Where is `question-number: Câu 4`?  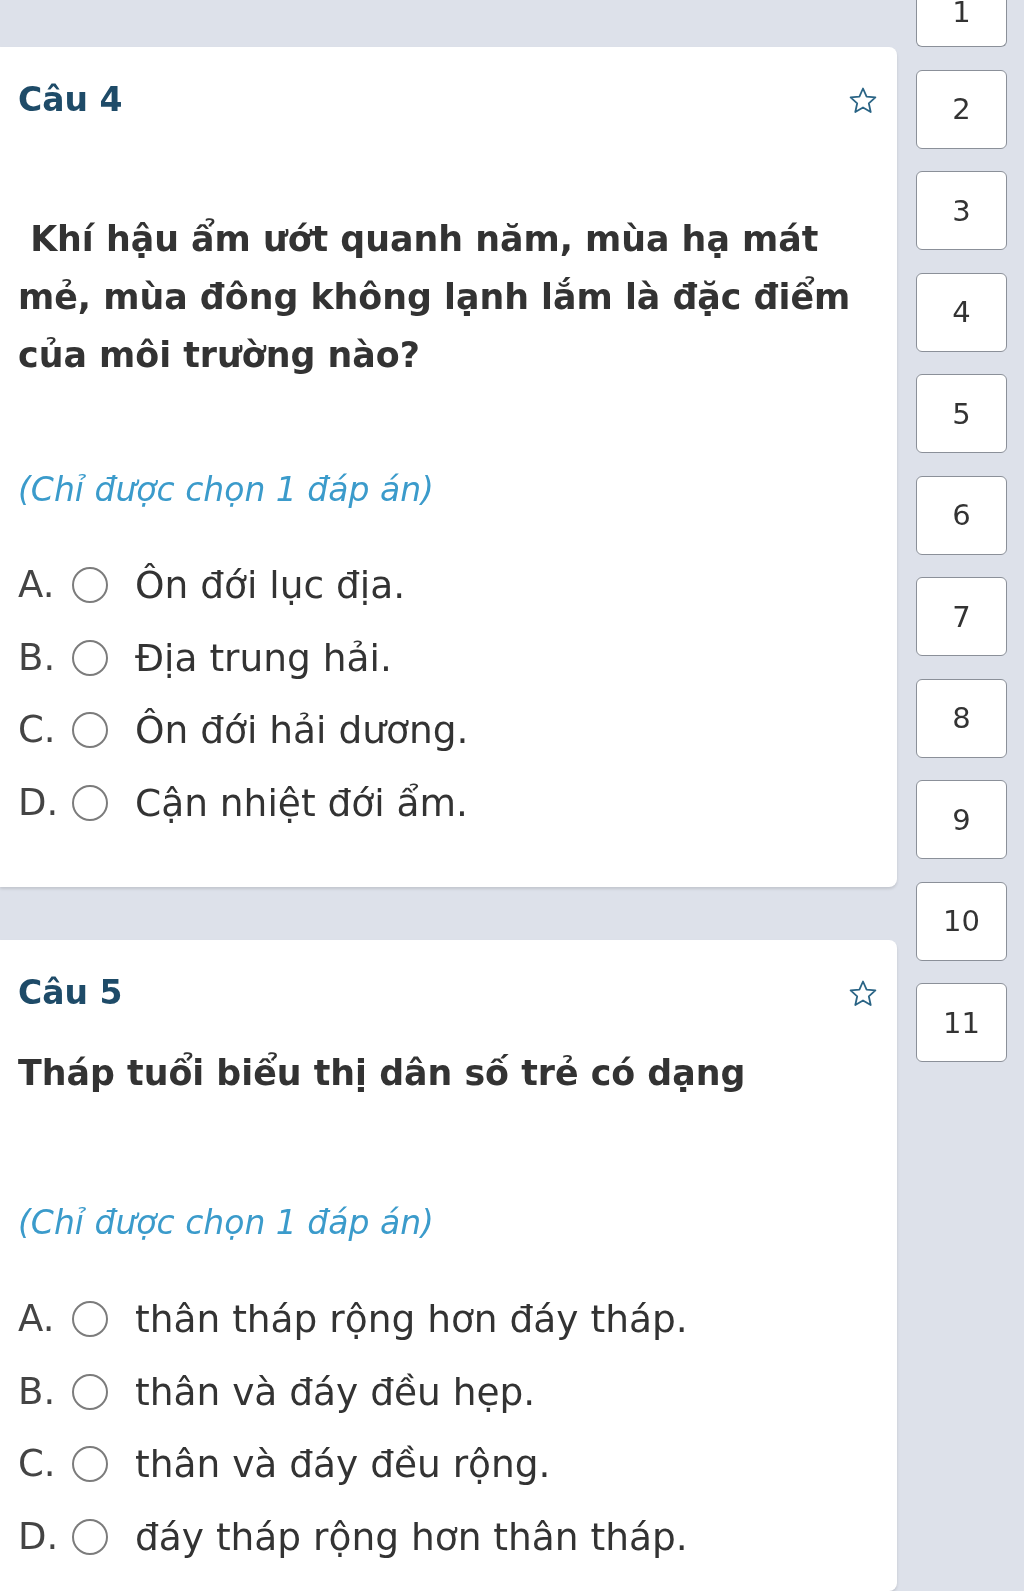
question-number: Câu 4 is located at coordinates (70, 100).